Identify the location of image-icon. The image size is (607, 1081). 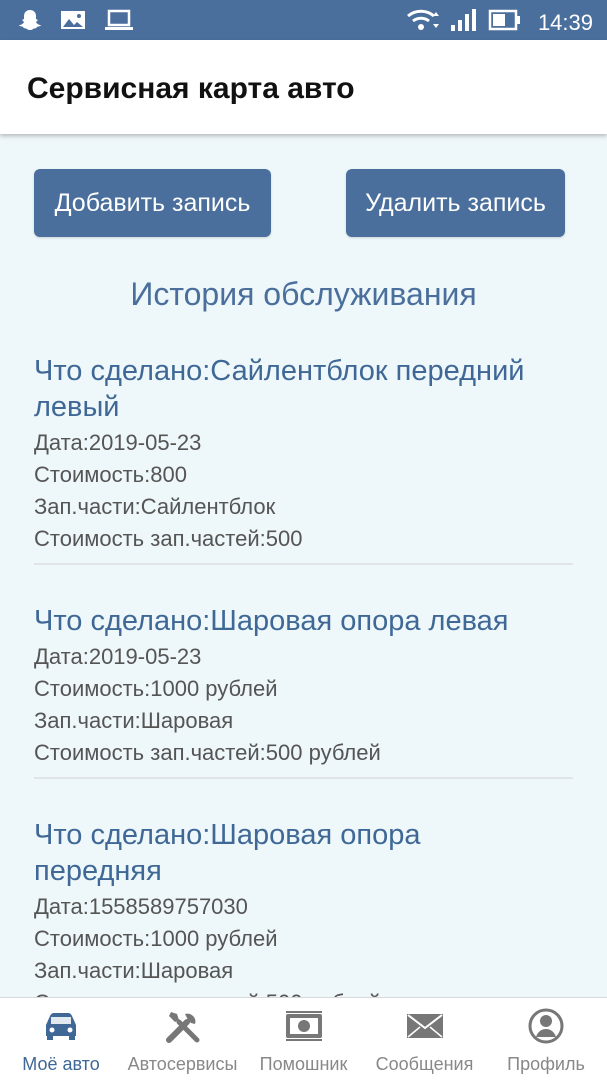
(73, 22).